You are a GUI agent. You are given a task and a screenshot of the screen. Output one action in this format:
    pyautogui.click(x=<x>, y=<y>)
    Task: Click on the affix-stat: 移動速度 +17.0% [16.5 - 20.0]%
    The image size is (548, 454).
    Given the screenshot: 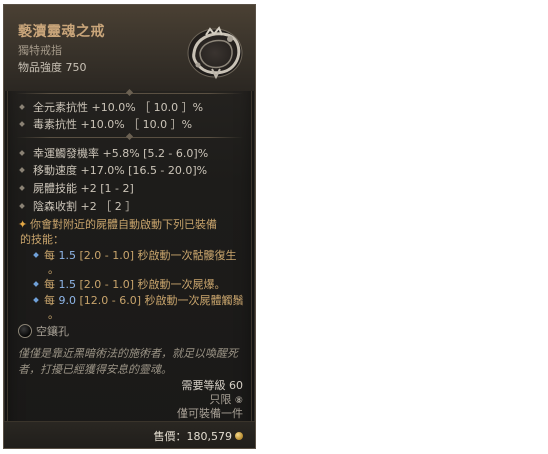 What is the action you would take?
    pyautogui.click(x=113, y=170)
    